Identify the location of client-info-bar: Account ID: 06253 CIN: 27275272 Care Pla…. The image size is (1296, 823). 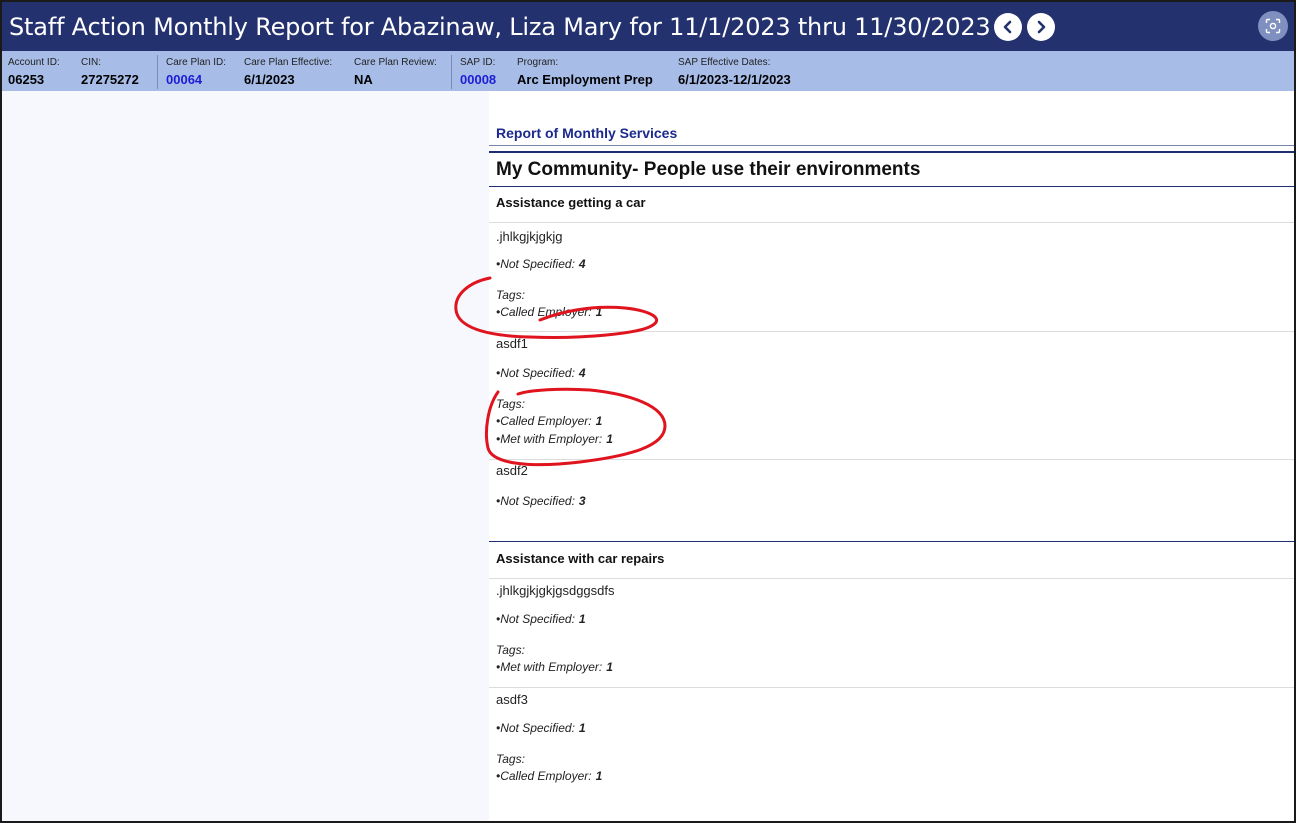
(648, 71).